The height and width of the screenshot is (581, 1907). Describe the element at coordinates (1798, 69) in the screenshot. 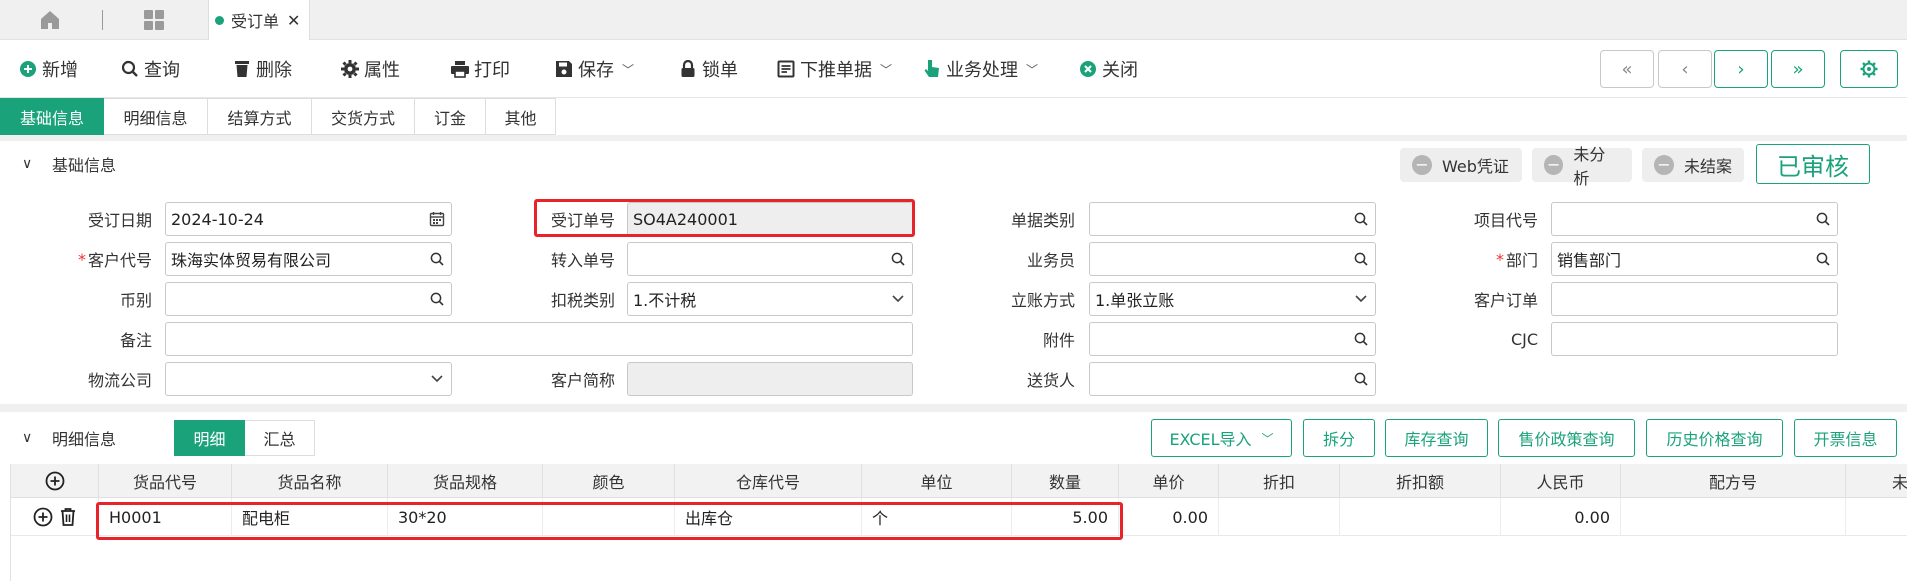

I see `last-record-button: »` at that location.